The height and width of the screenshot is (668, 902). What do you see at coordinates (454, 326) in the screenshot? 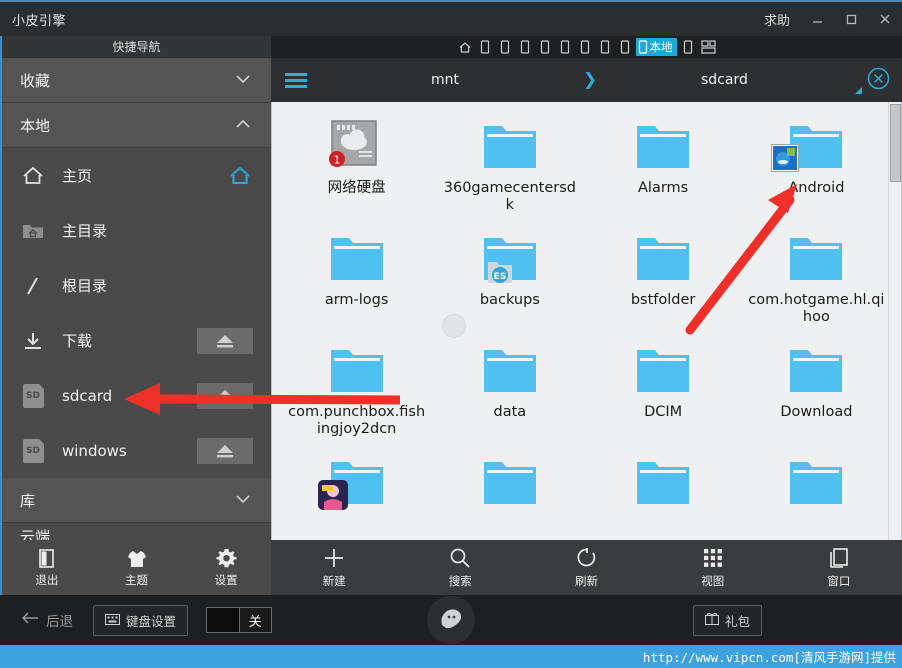
I see `loading-indicator` at bounding box center [454, 326].